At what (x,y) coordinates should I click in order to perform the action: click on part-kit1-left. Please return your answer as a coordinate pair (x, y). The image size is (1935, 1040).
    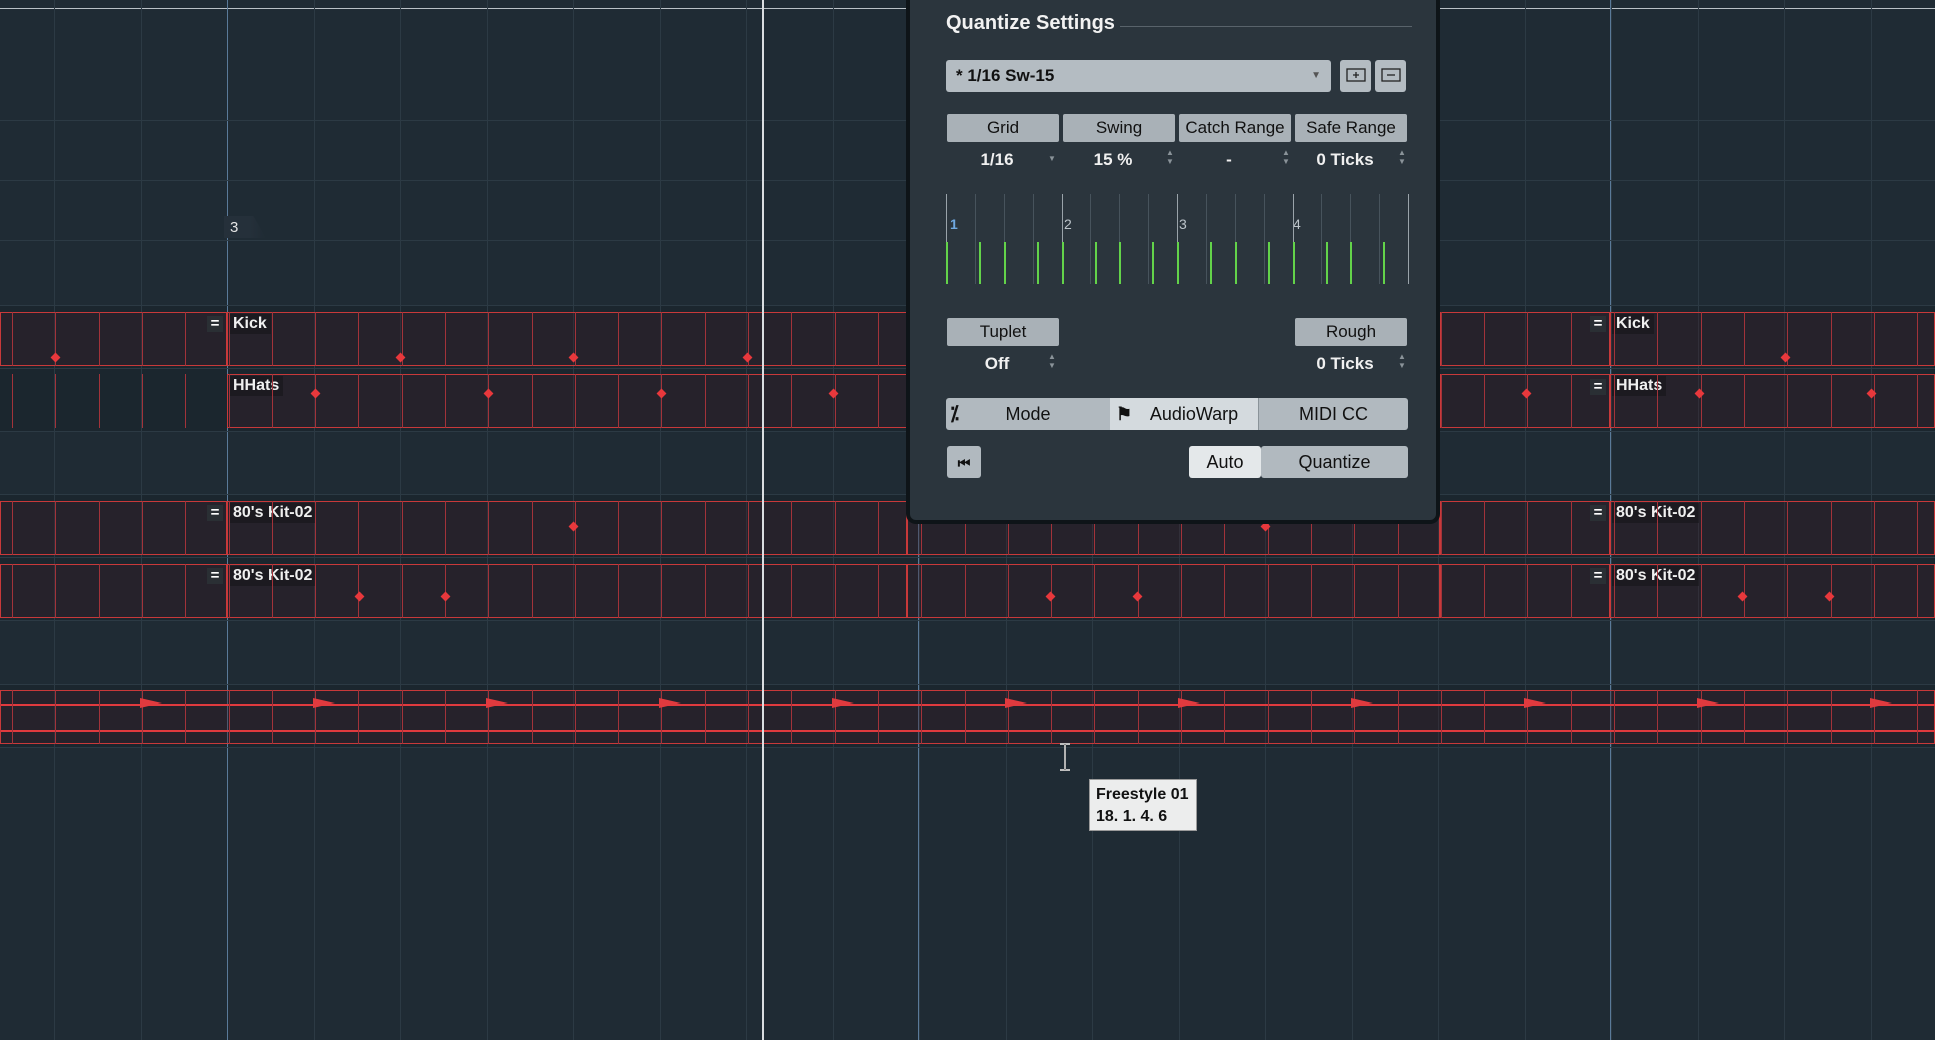
    Looking at the image, I should click on (113, 528).